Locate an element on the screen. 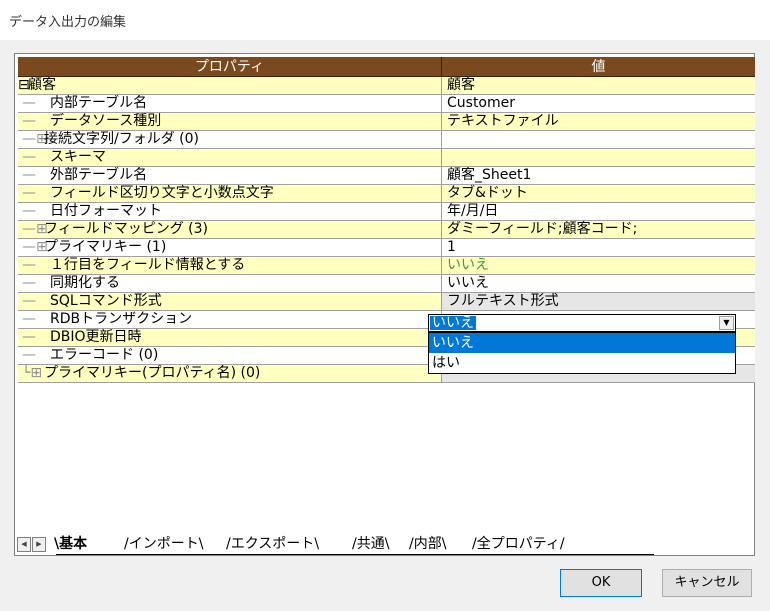  property-value: フルテキスト形式 is located at coordinates (598, 302).